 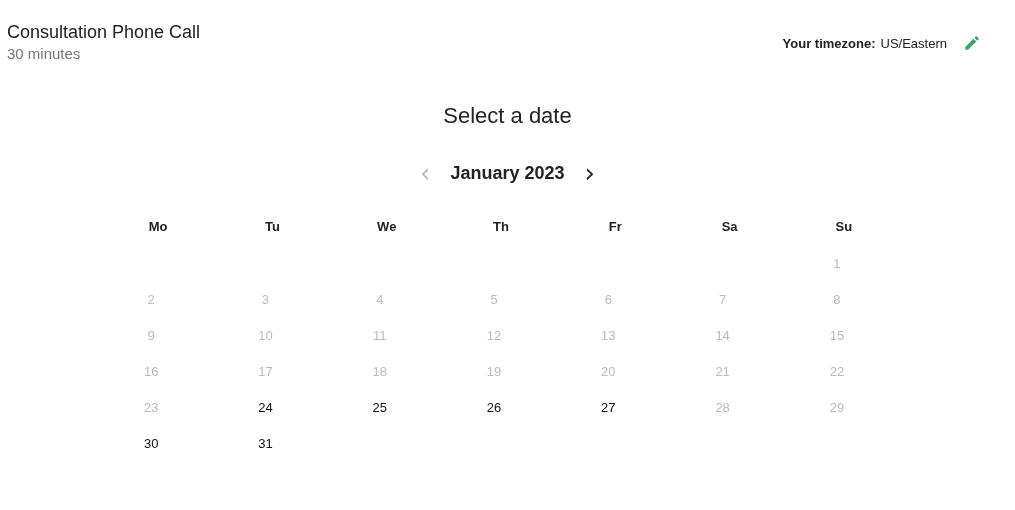 What do you see at coordinates (729, 227) in the screenshot?
I see `weekday-header: Sa` at bounding box center [729, 227].